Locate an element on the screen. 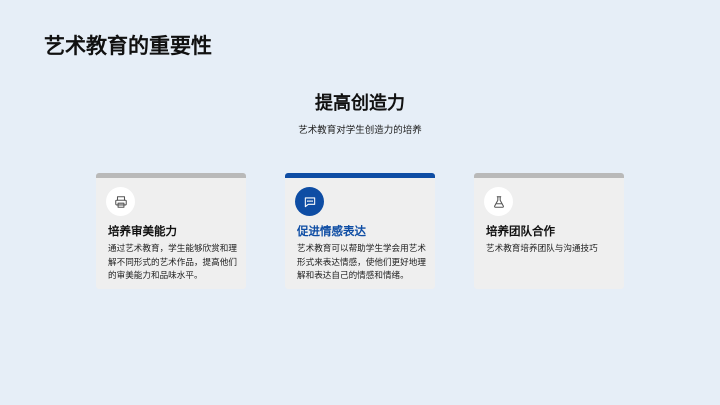 The height and width of the screenshot is (405, 720). section-subtitle: 艺术教育对学生创造力的培养 is located at coordinates (360, 130).